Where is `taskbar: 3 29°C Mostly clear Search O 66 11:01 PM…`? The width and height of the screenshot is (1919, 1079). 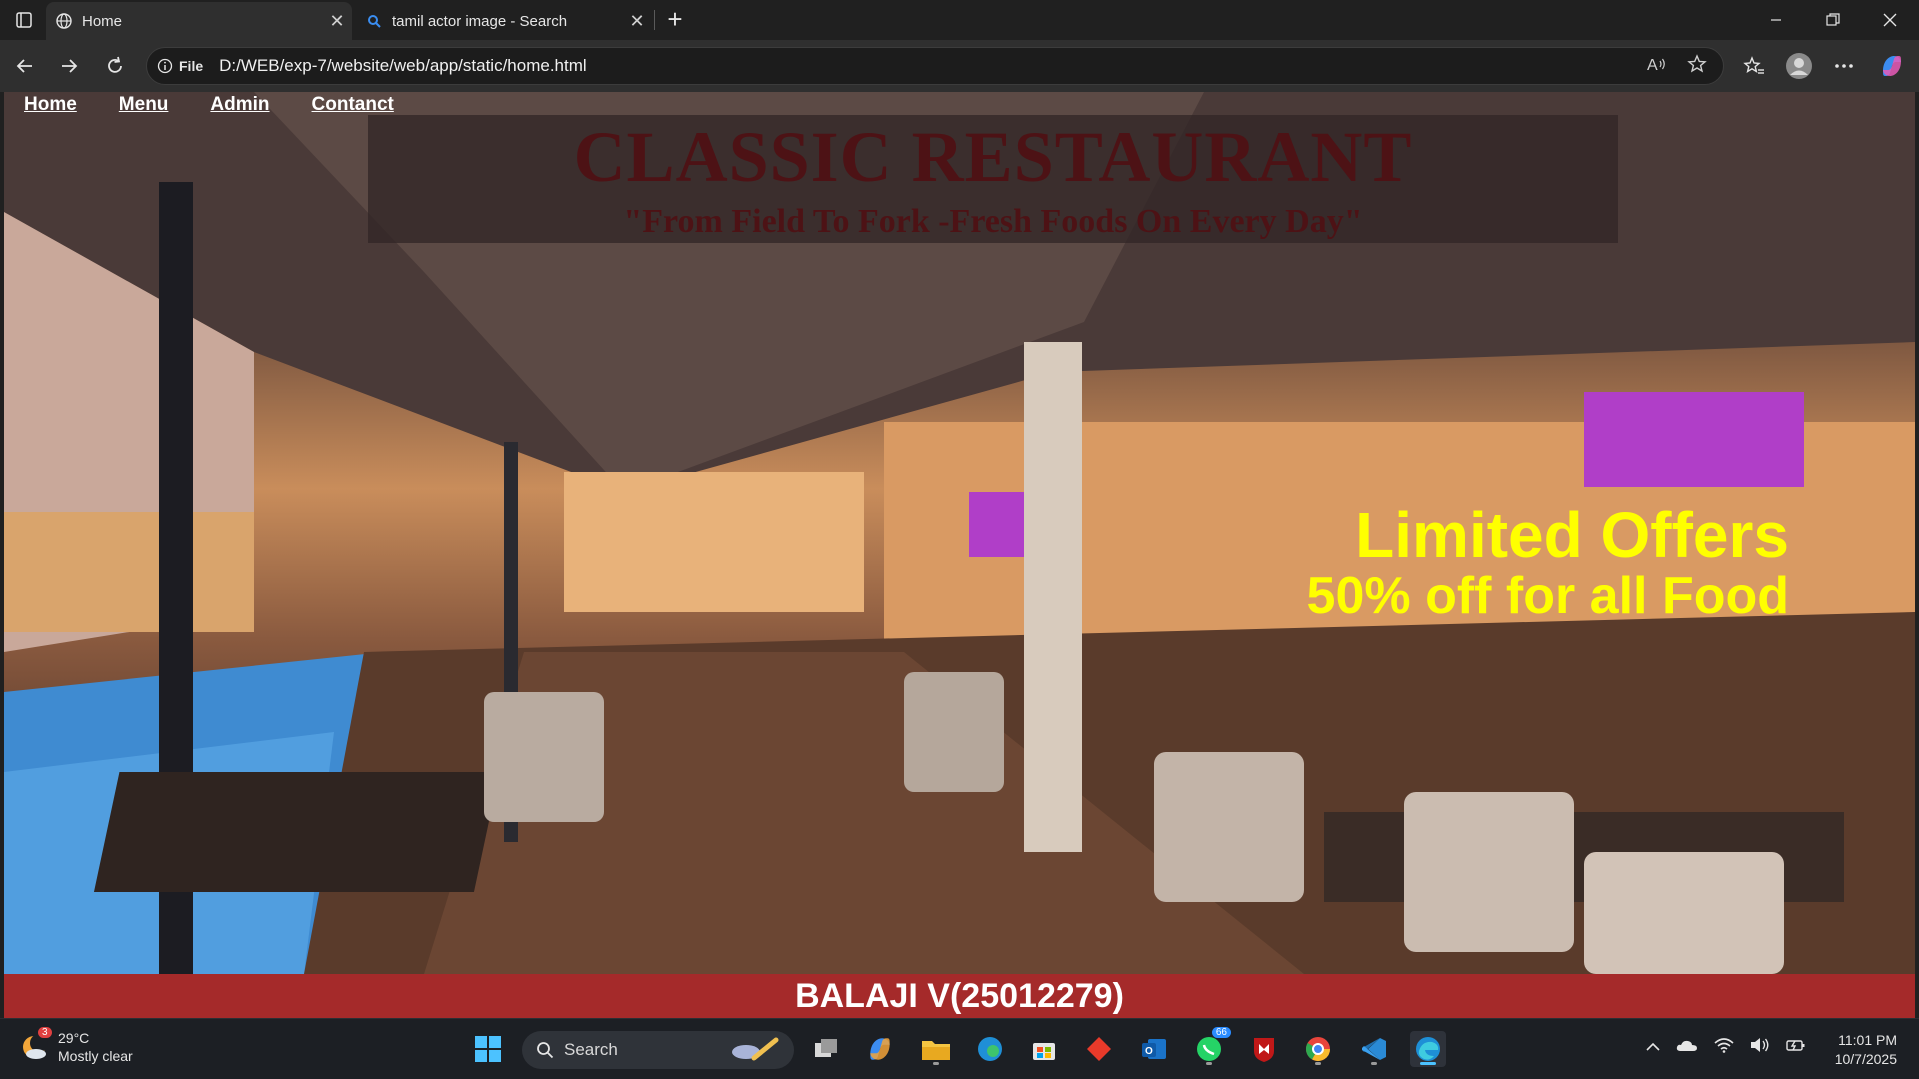
taskbar: 3 29°C Mostly clear Search O 66 11:01 PM… is located at coordinates (959, 1048).